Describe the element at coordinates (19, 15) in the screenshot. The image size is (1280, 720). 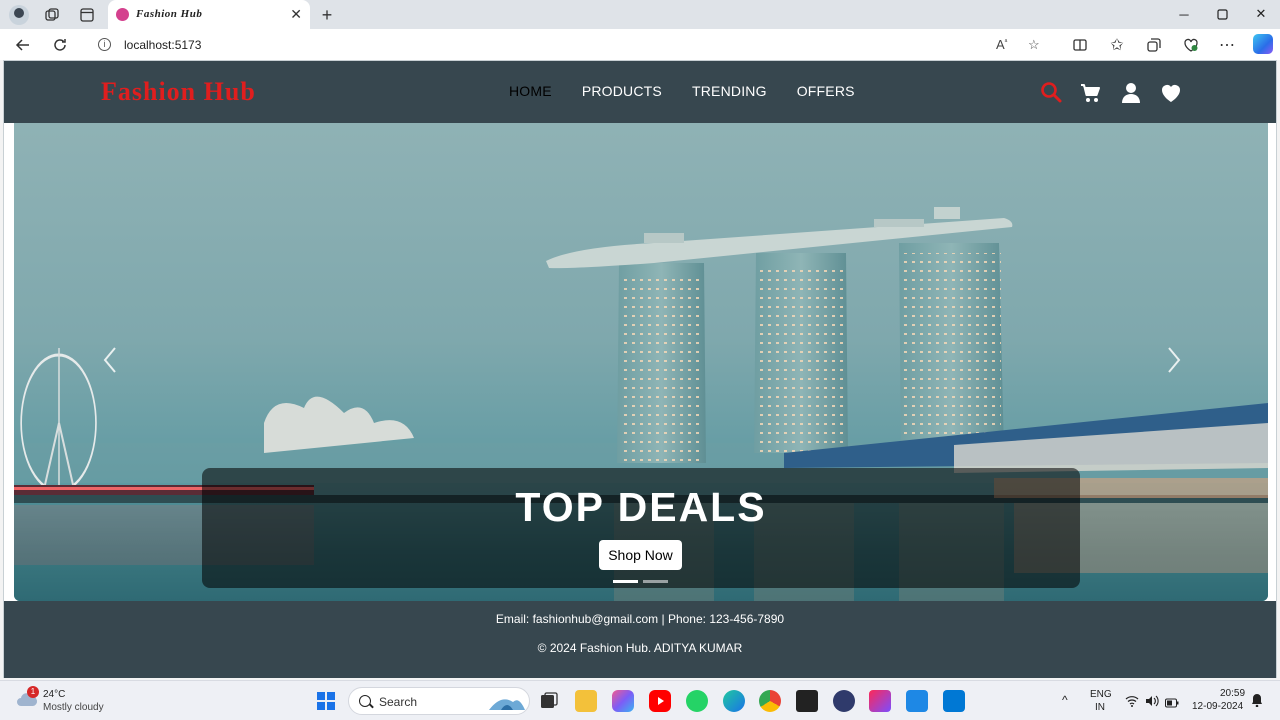
I see `profile-avatar` at that location.